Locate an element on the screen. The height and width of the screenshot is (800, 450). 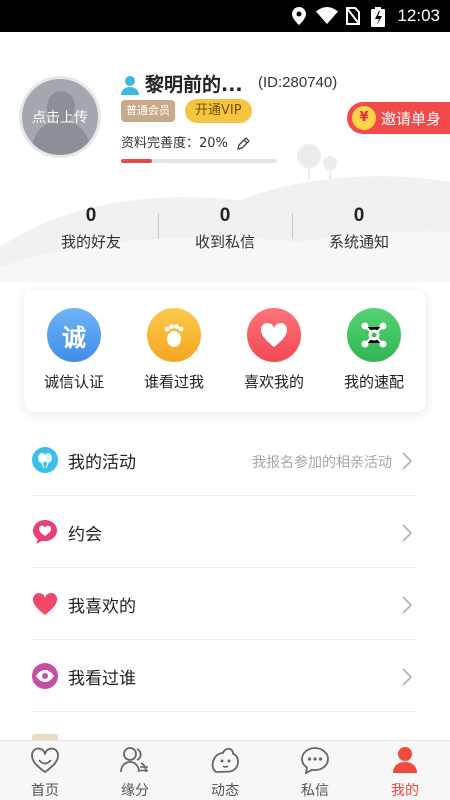
menu-item-label: 我看过谁 is located at coordinates (102, 679).